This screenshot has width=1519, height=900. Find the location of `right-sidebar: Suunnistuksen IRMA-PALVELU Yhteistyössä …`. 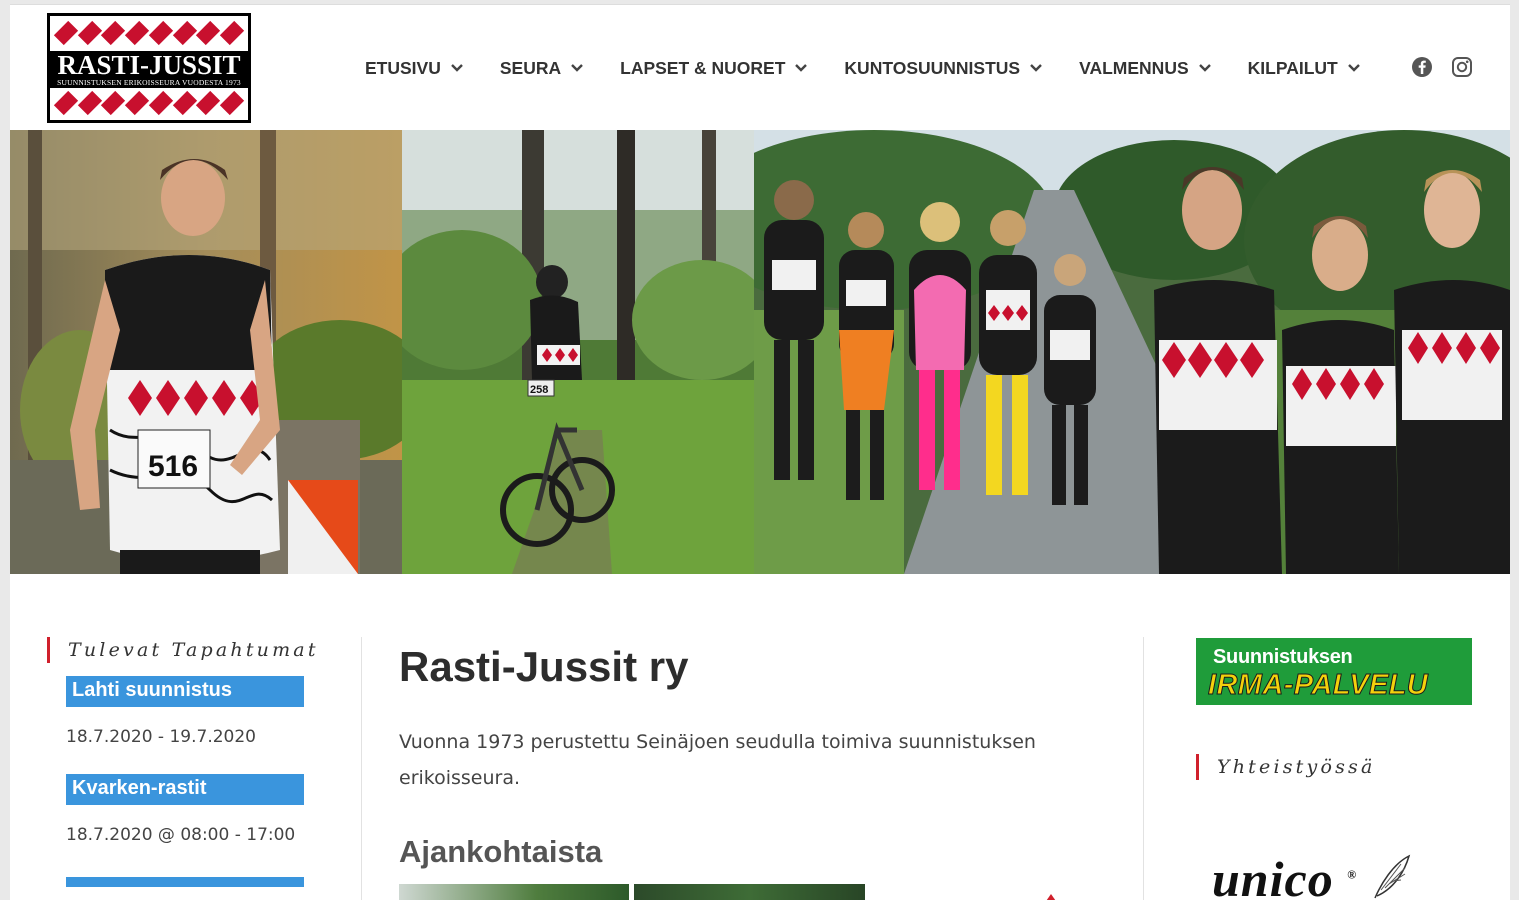

right-sidebar: Suunnistuksen IRMA-PALVELU Yhteistyössä … is located at coordinates (1334, 769).